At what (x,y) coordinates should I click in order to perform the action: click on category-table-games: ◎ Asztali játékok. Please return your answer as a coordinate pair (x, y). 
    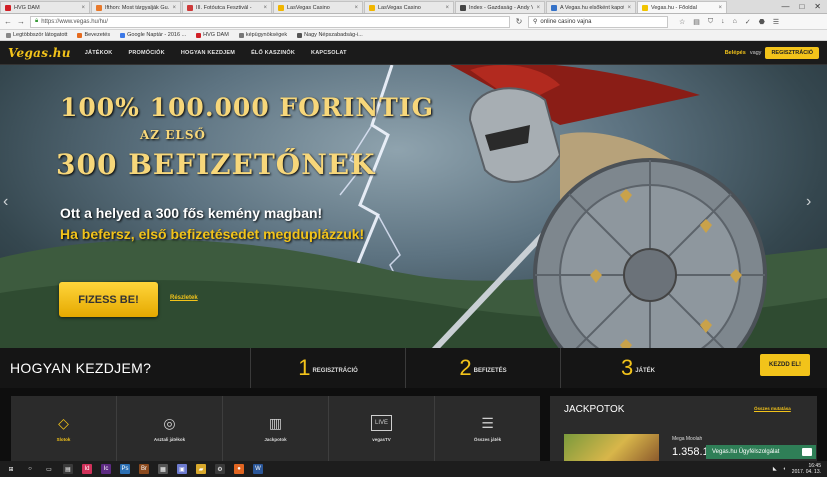
    Looking at the image, I should click on (170, 428).